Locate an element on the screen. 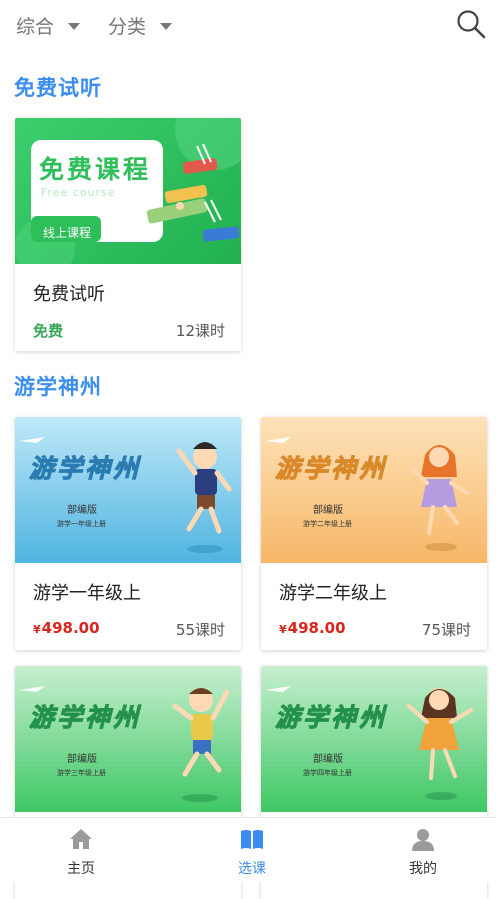 The image size is (496, 899). cover-grade: 游学一年级上册 is located at coordinates (81, 524).